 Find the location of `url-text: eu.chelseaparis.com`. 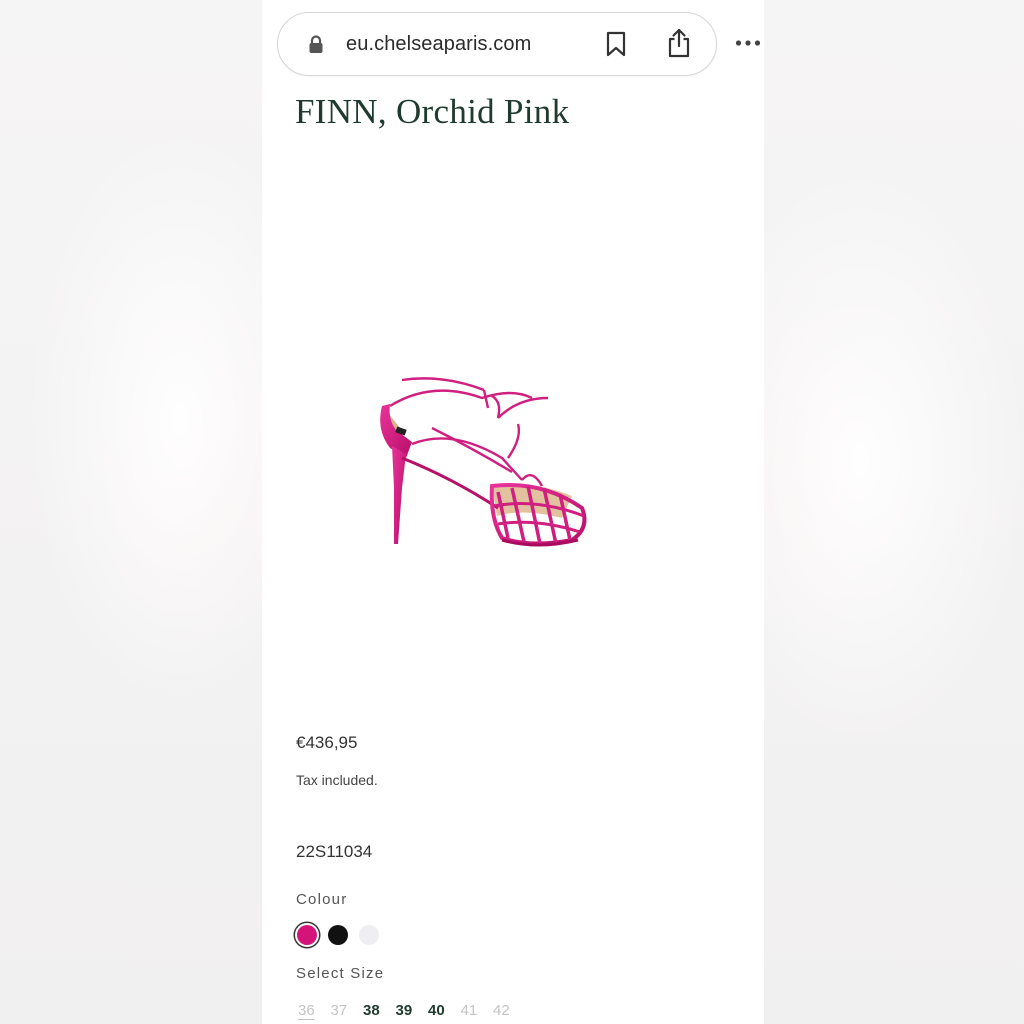

url-text: eu.chelseaparis.com is located at coordinates (438, 44).